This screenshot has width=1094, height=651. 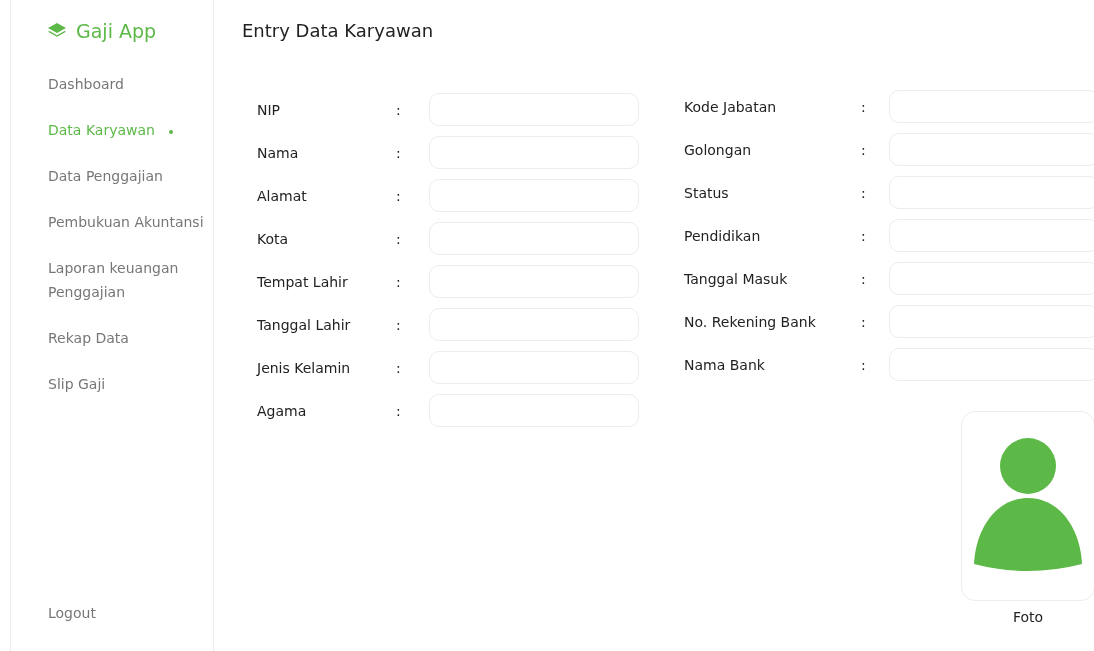 What do you see at coordinates (304, 324) in the screenshot?
I see `field-label: Tanggal Lahir` at bounding box center [304, 324].